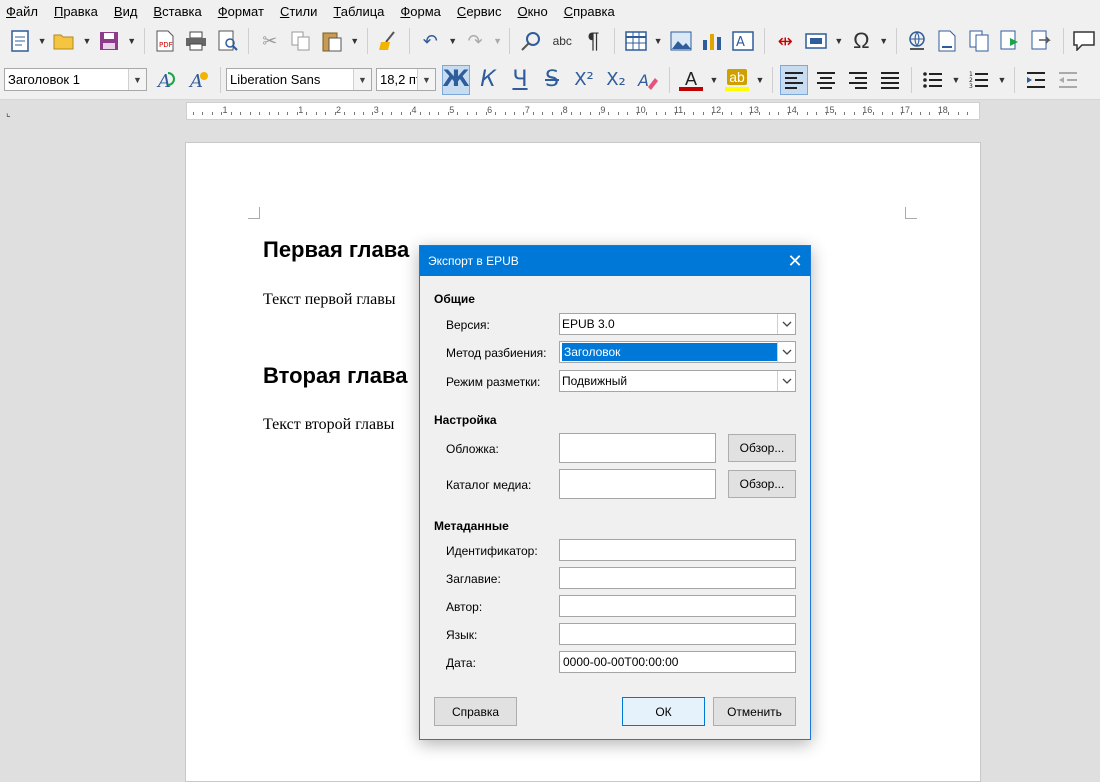 The height and width of the screenshot is (782, 1100). What do you see at coordinates (737, 80) in the screenshot?
I see `highlight-button: ab` at bounding box center [737, 80].